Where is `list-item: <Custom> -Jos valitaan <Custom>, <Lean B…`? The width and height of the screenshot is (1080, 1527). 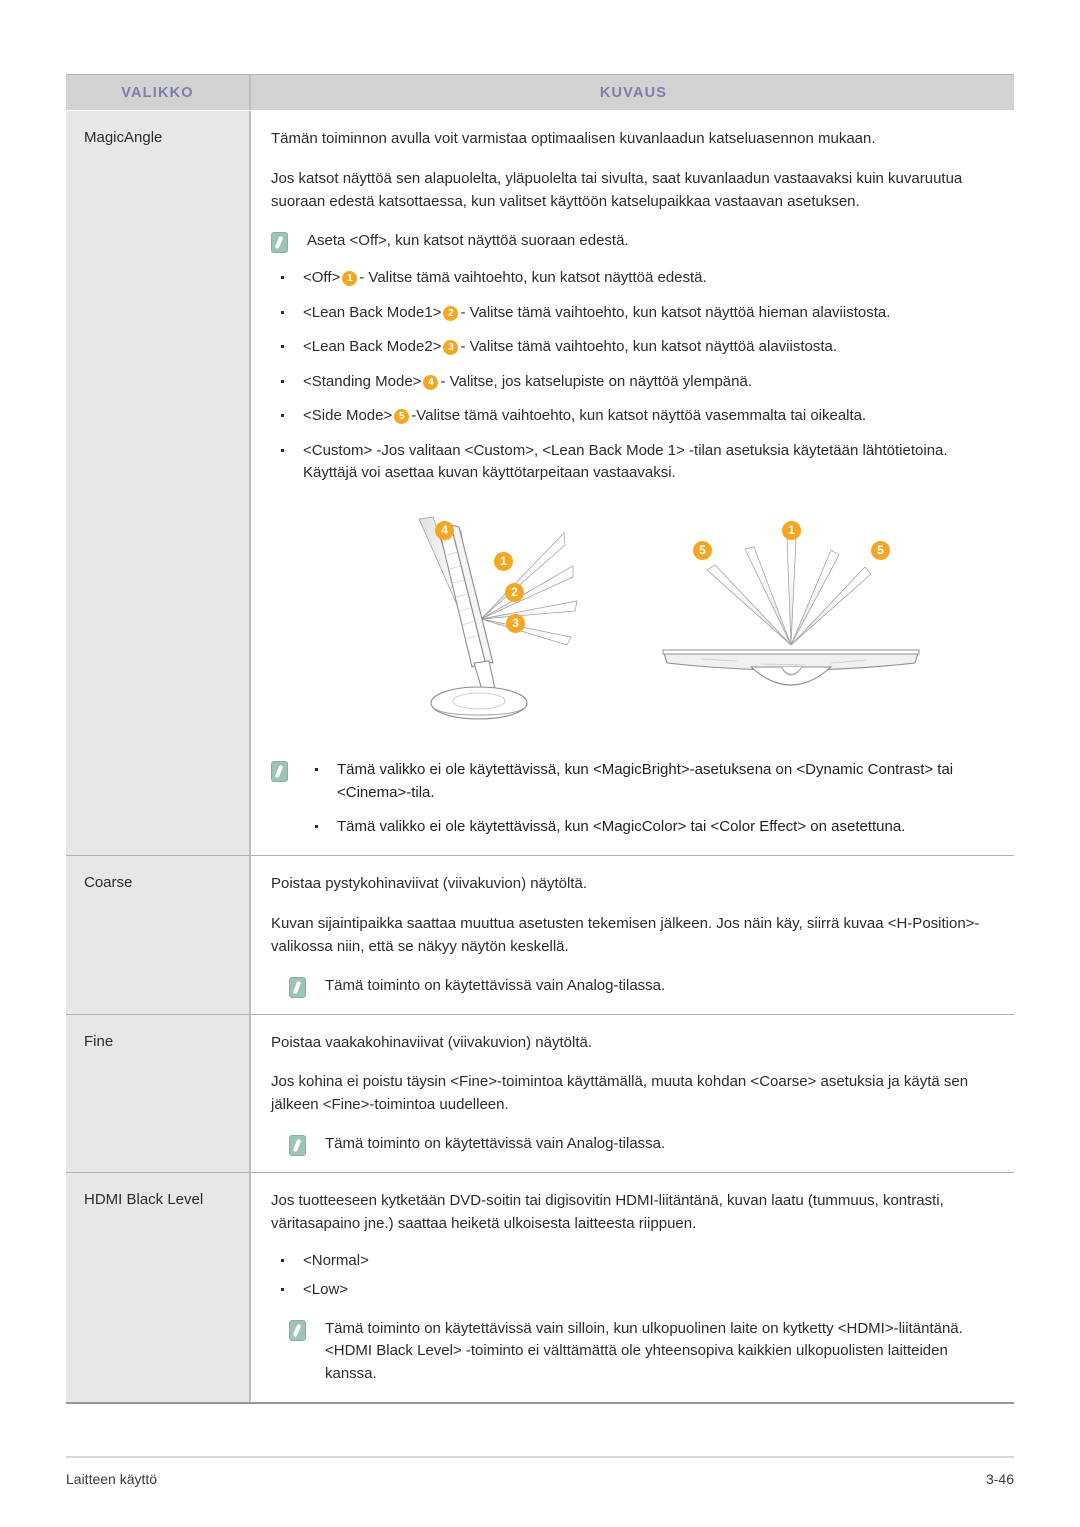
list-item: <Custom> -Jos valitaan <Custom>, <Lean B… is located at coordinates (633, 462).